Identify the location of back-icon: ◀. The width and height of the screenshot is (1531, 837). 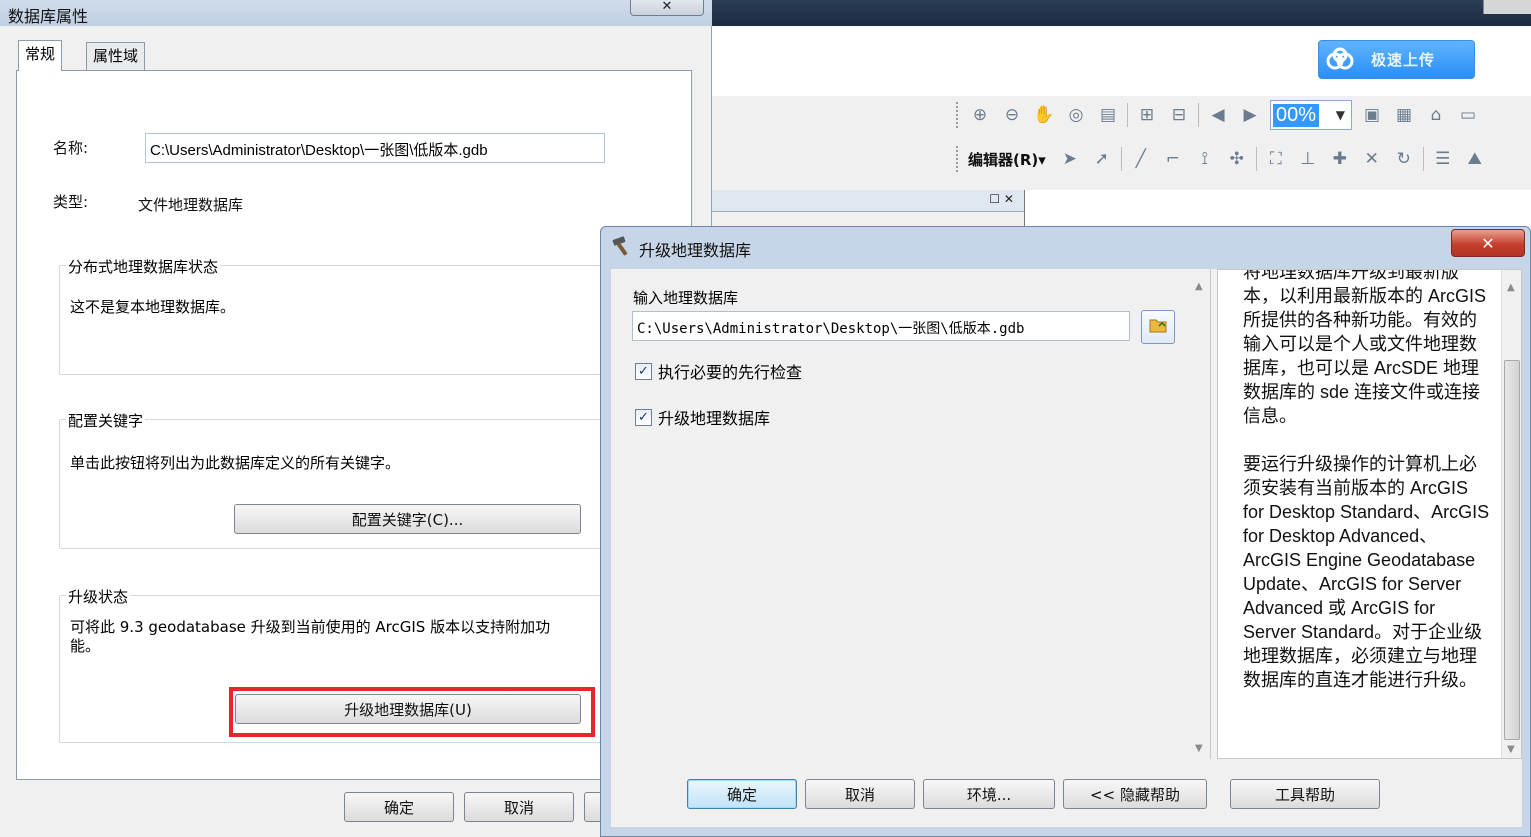
(1218, 115).